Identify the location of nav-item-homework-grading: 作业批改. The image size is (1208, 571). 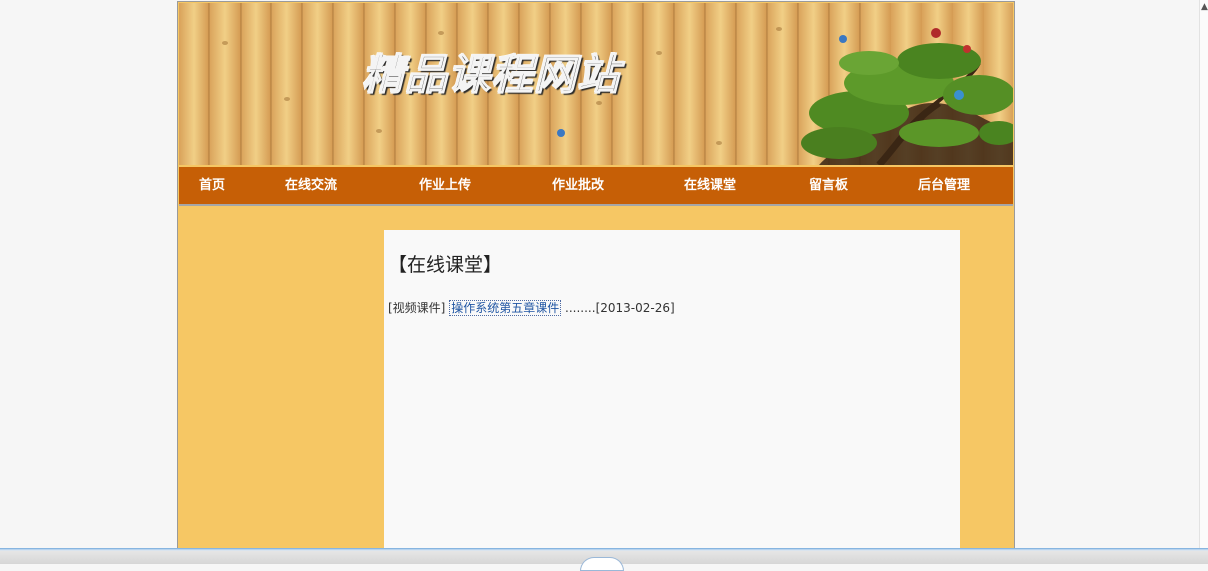
(578, 185).